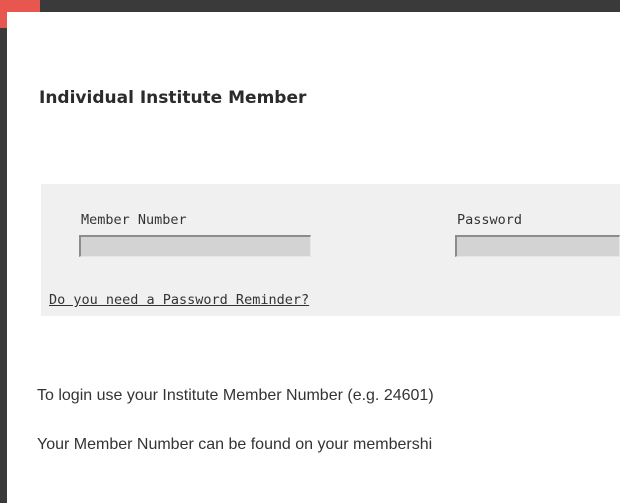  What do you see at coordinates (173, 98) in the screenshot?
I see `section-title: Individual Institute Member` at bounding box center [173, 98].